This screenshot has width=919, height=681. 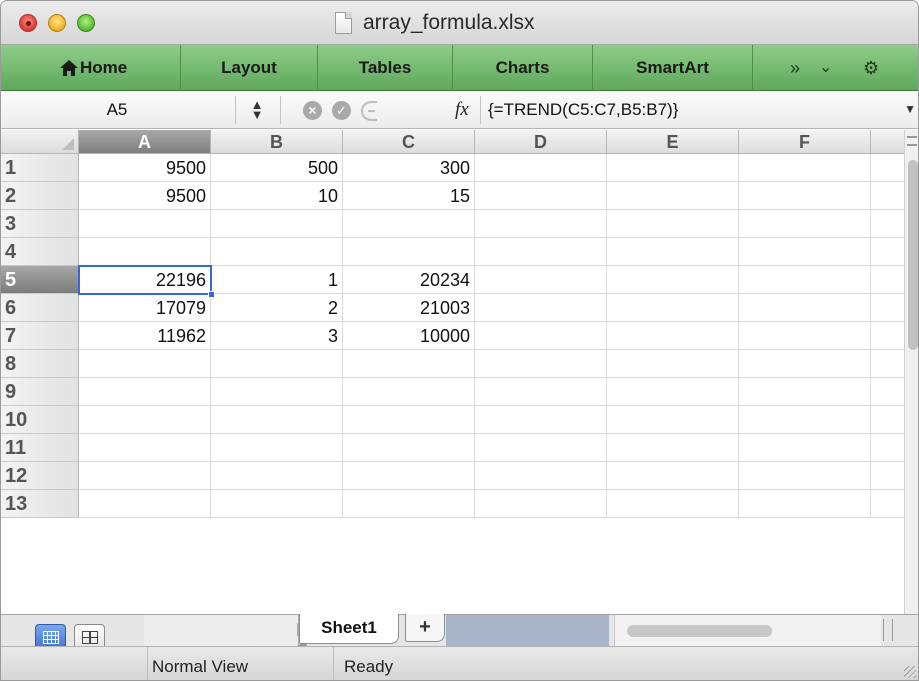 What do you see at coordinates (673, 448) in the screenshot?
I see `cell-e11` at bounding box center [673, 448].